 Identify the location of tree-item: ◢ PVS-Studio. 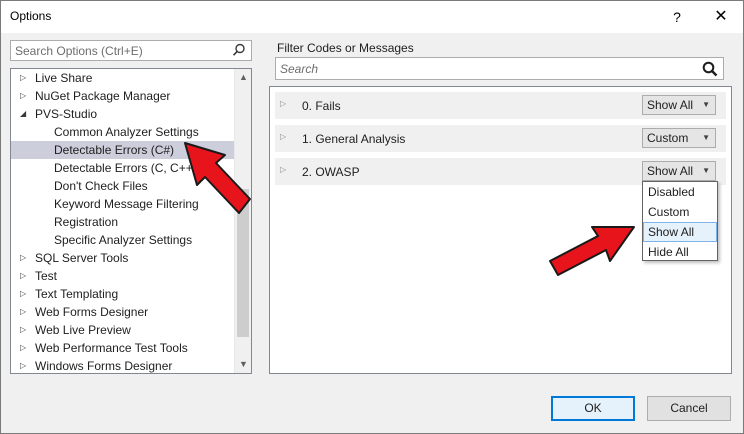
(122, 114).